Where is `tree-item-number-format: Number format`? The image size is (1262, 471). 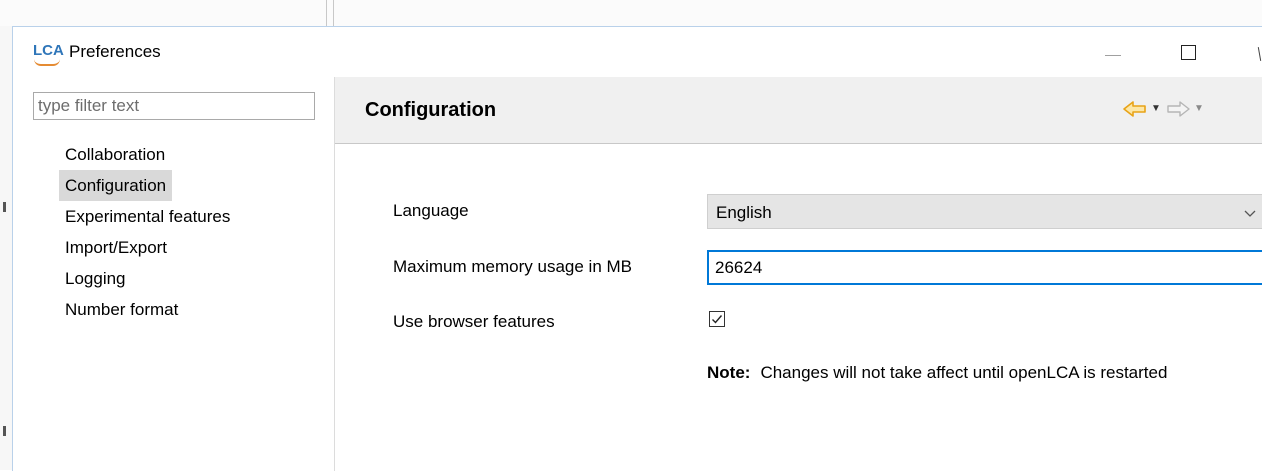
tree-item-number-format: Number format is located at coordinates (121, 309).